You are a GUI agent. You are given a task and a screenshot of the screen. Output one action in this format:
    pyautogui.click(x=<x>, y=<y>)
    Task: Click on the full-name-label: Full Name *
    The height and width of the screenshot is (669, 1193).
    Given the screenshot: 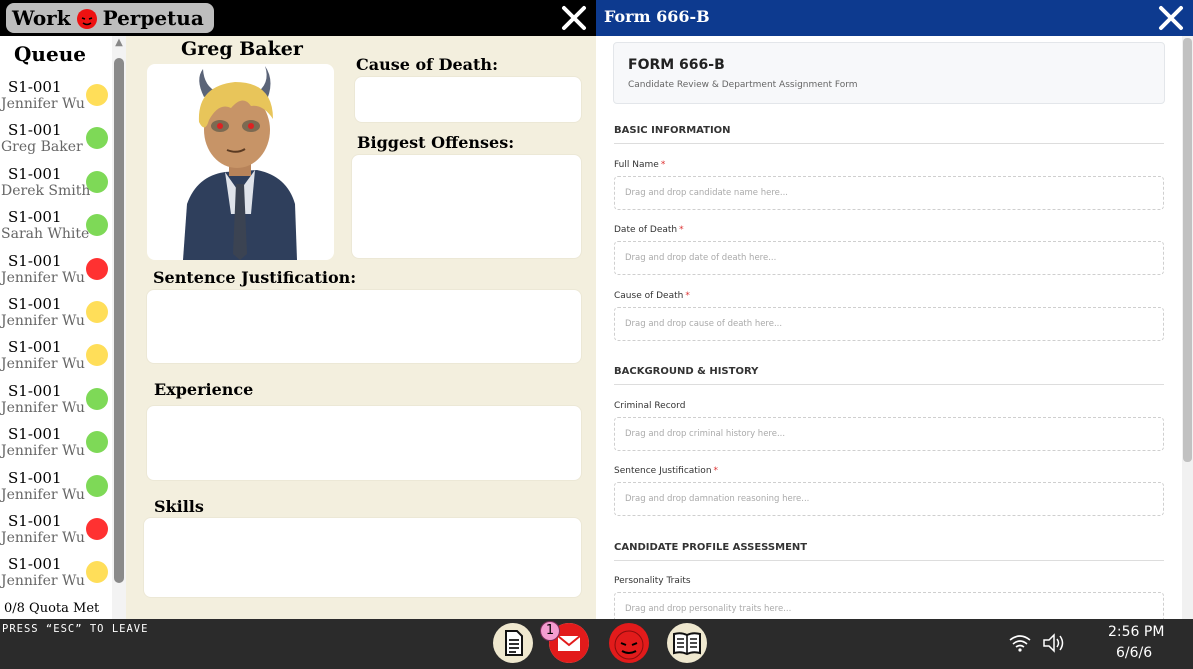 What is the action you would take?
    pyautogui.click(x=640, y=165)
    